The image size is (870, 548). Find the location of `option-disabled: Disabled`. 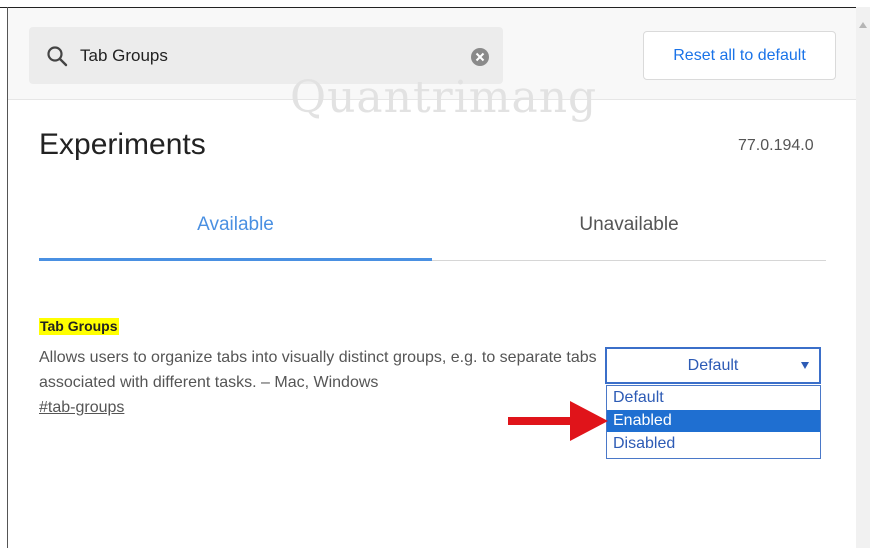

option-disabled: Disabled is located at coordinates (713, 444).